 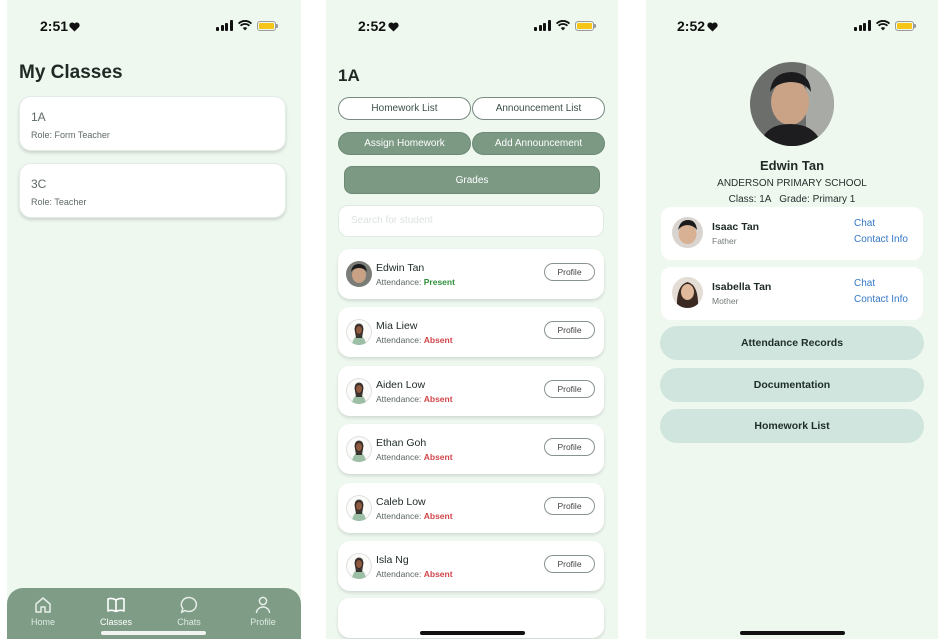 What do you see at coordinates (152, 123) in the screenshot?
I see `class-card-1a: 1A Role: Form Teacher` at bounding box center [152, 123].